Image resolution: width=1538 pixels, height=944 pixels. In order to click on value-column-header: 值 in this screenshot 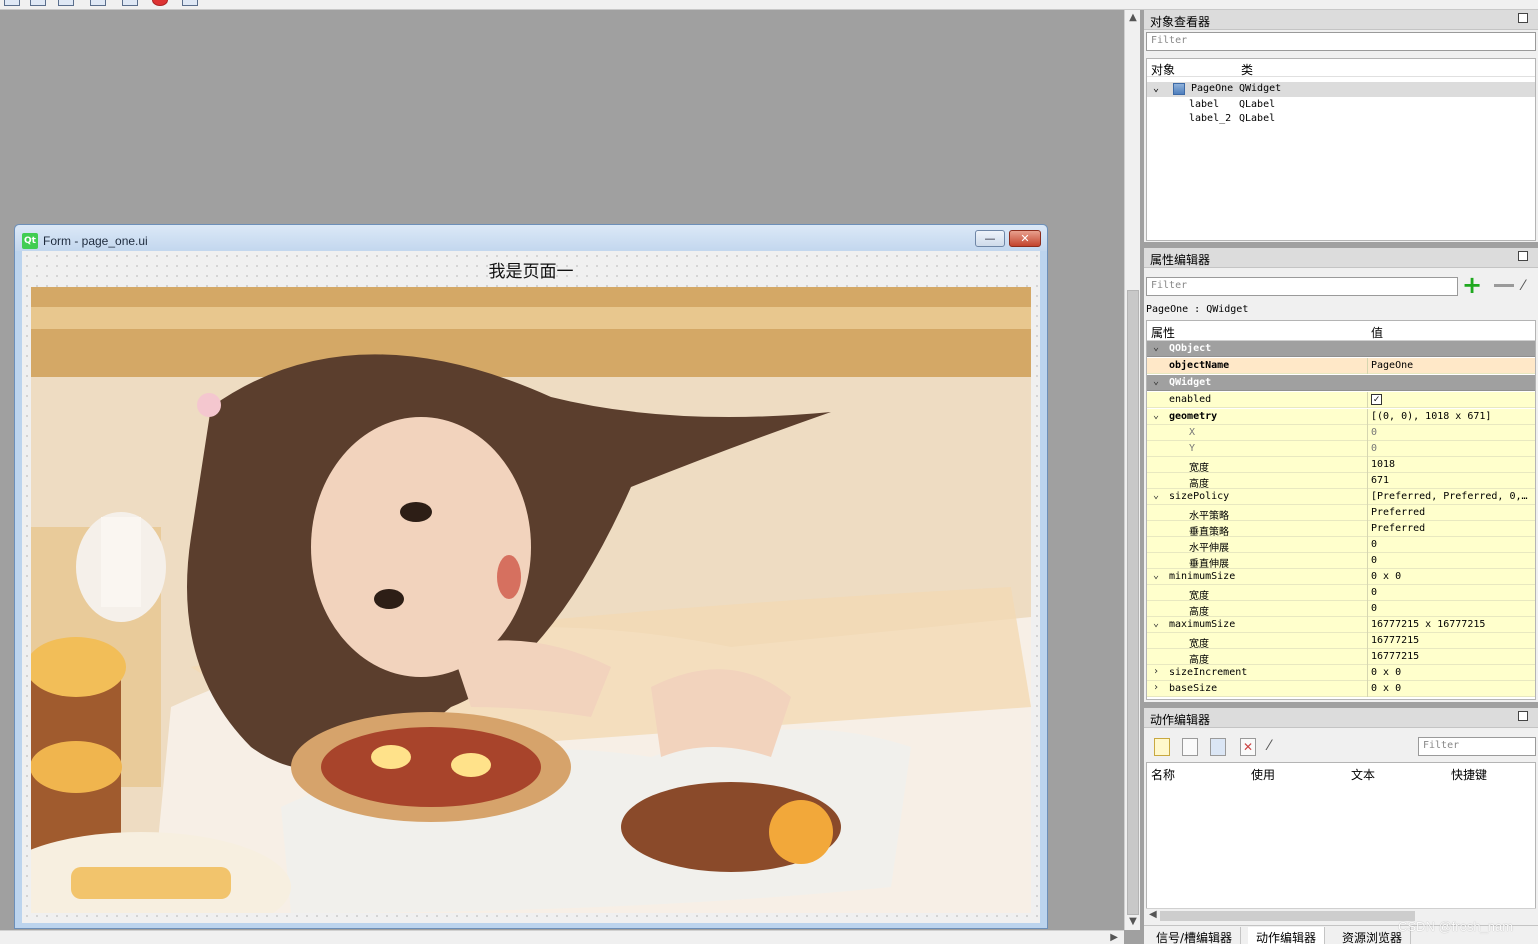, I will do `click(1377, 332)`.